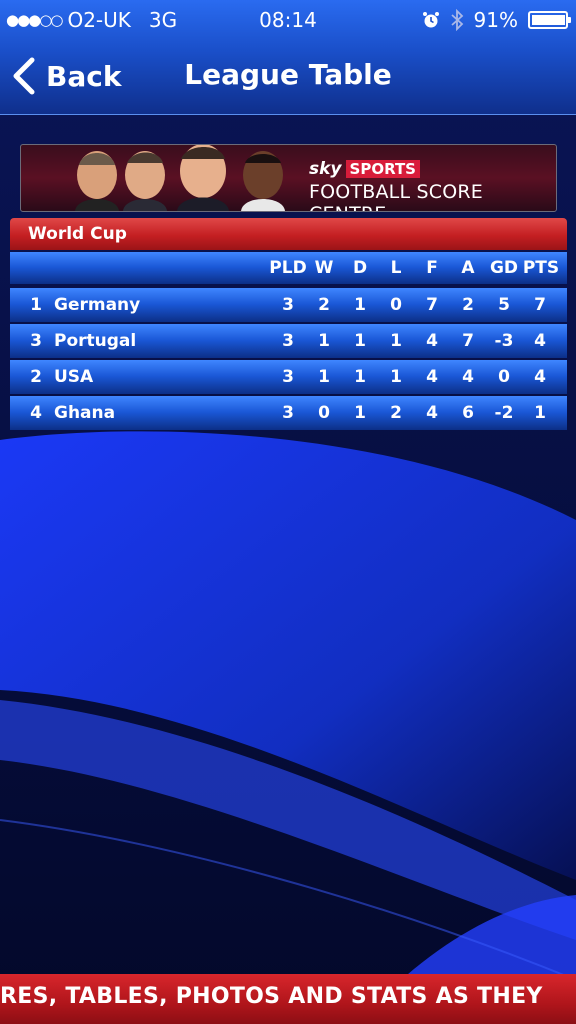  Describe the element at coordinates (540, 413) in the screenshot. I see `stat-pts: 1` at that location.